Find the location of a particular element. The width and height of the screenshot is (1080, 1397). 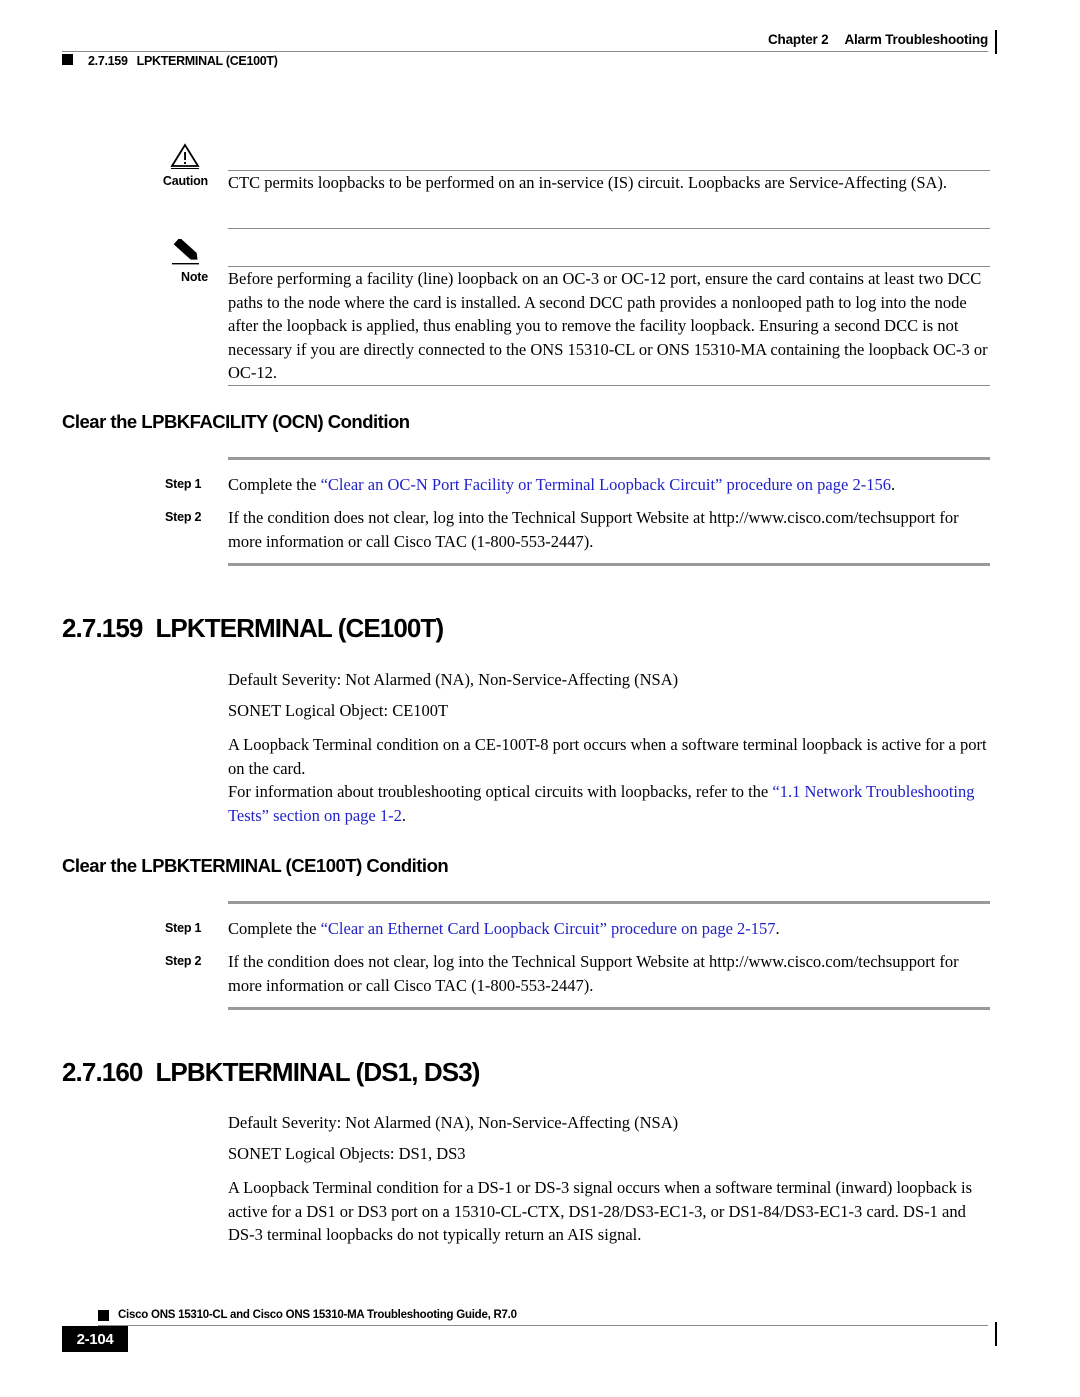

header-square-marker-icon is located at coordinates (67, 59).